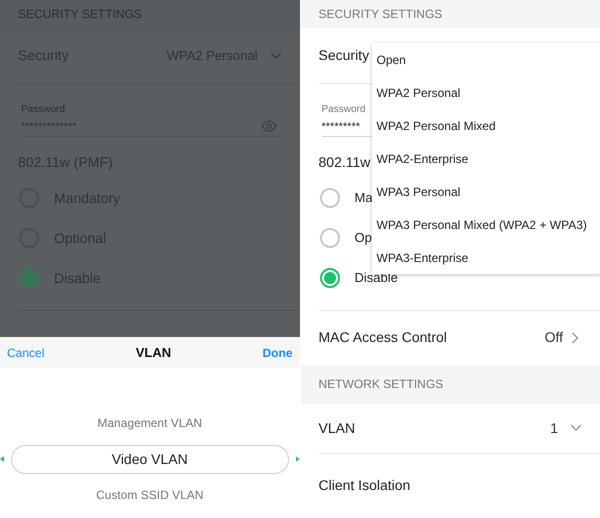 This screenshot has height=518, width=600. Describe the element at coordinates (575, 338) in the screenshot. I see `chevron-right-icon` at that location.